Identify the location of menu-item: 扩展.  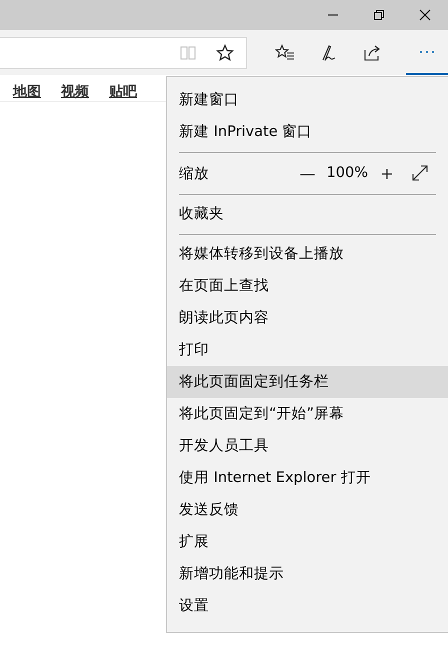
(307, 542).